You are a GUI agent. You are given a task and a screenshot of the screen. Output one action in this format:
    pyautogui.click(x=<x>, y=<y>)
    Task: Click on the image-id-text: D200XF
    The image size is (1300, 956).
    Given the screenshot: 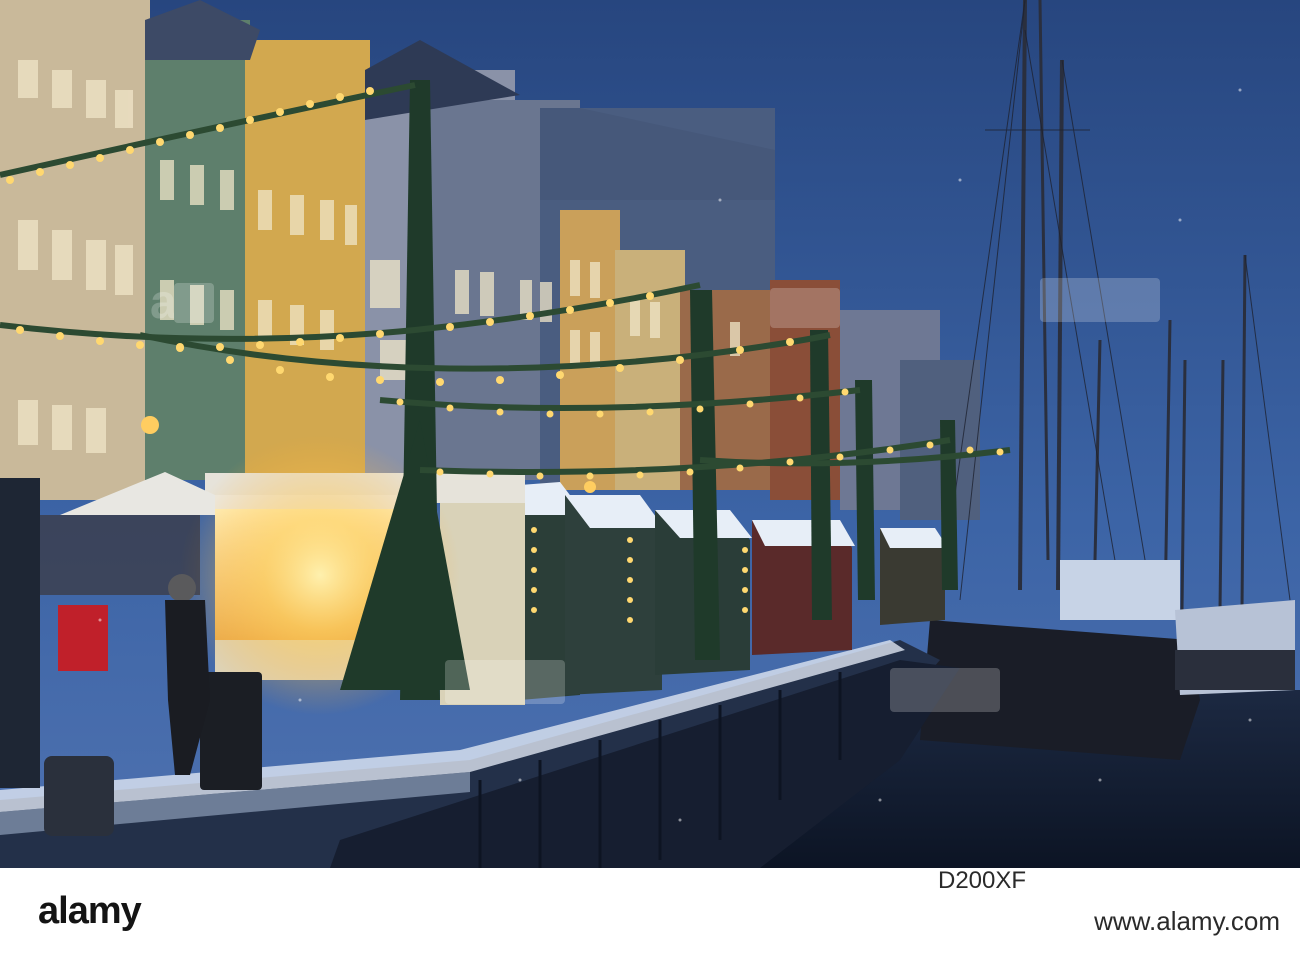 What is the action you would take?
    pyautogui.click(x=982, y=880)
    